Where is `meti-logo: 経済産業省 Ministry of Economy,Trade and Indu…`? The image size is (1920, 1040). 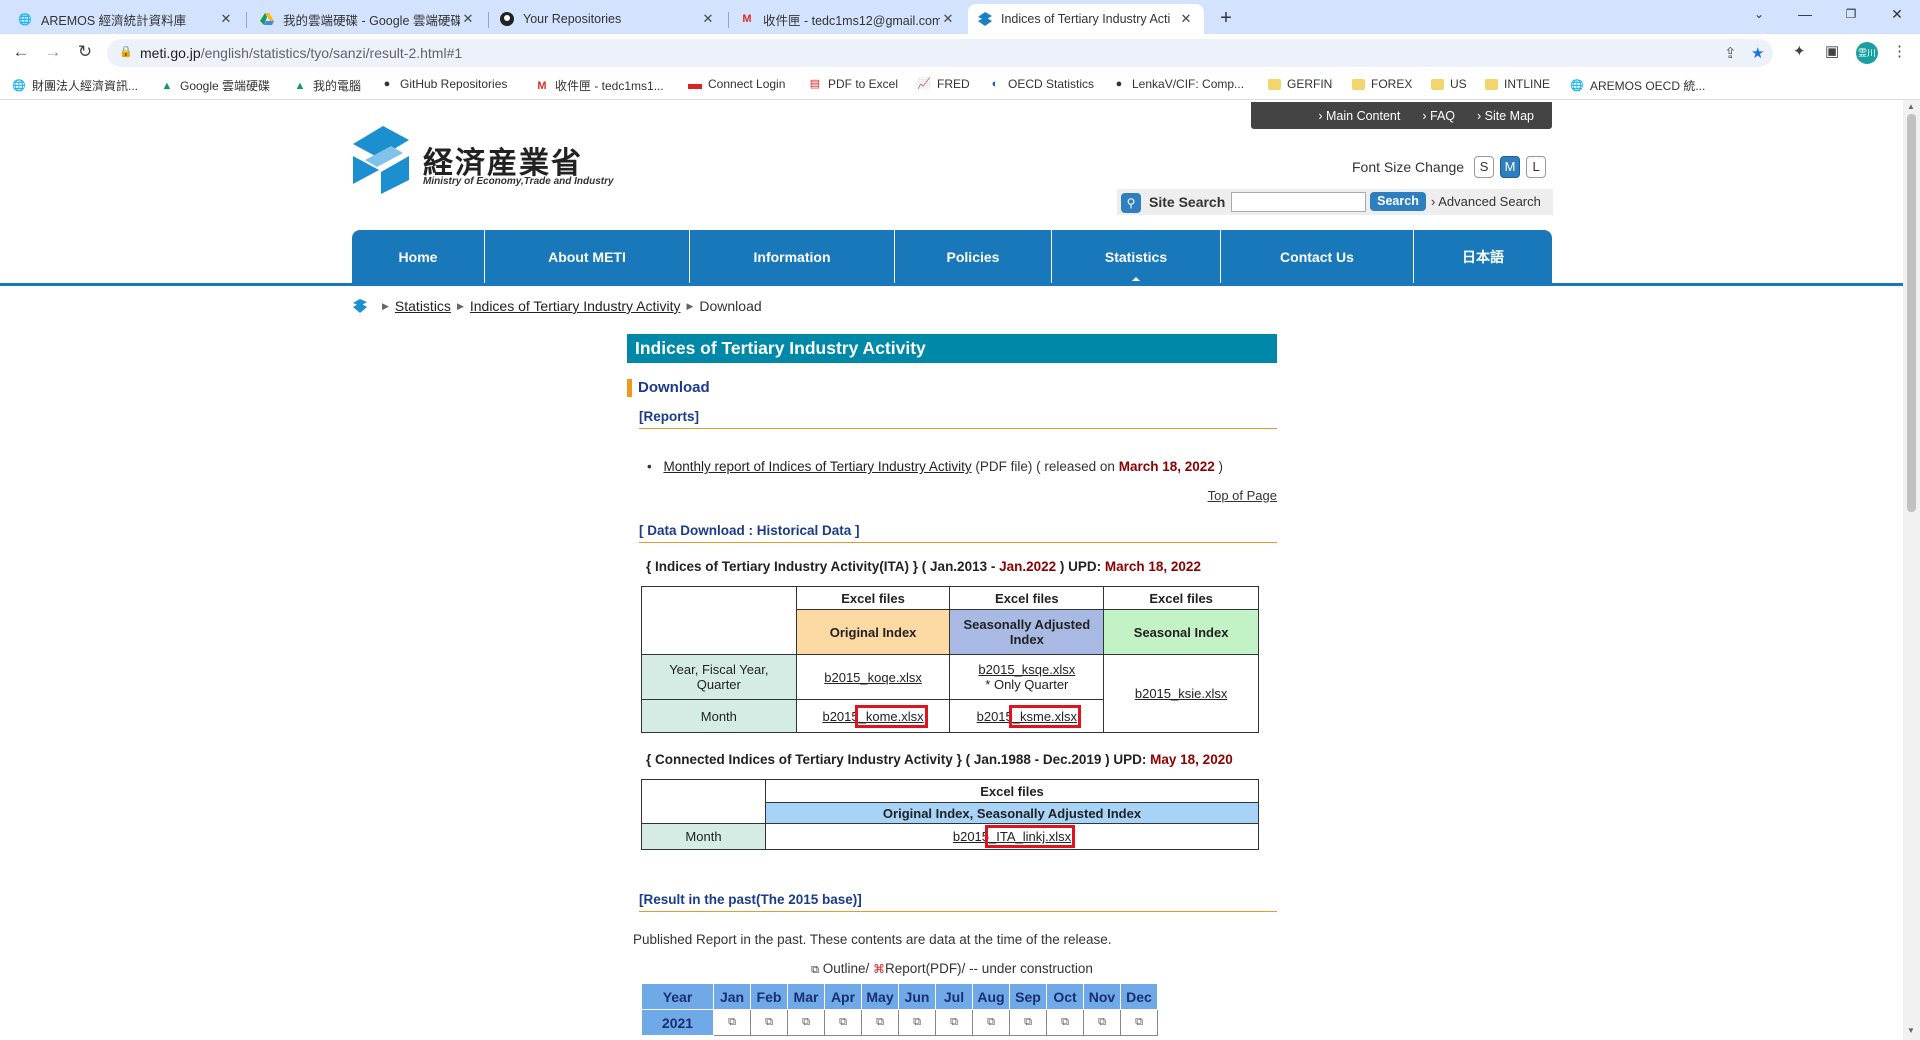
meti-logo: 経済産業省 Ministry of Economy,Trade and Indu… is located at coordinates (482, 161).